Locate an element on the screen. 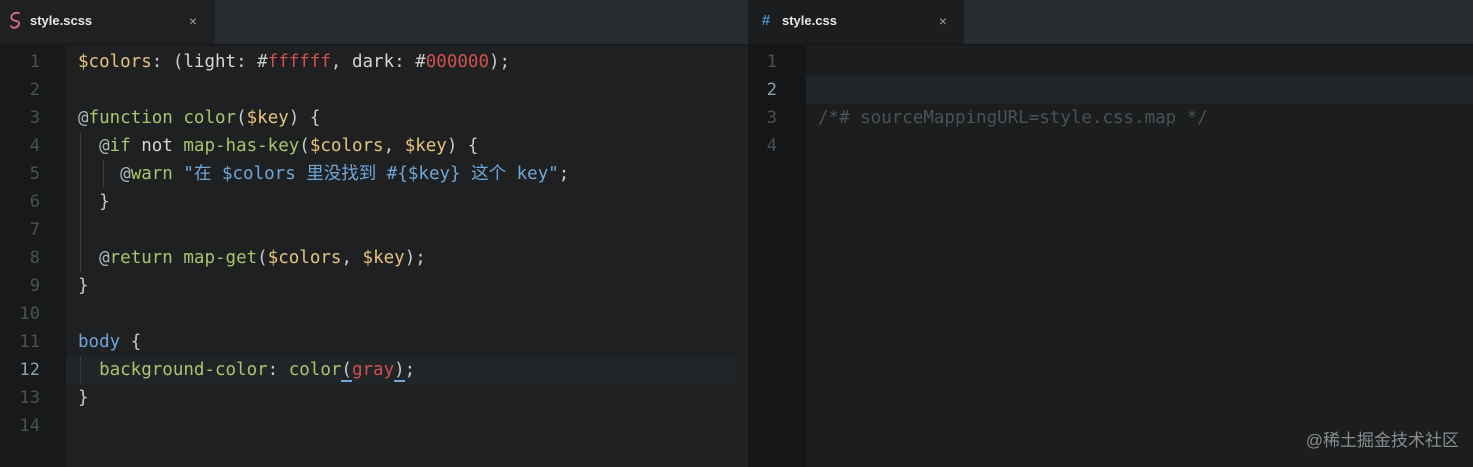  line-number: 6 is located at coordinates (34, 202).